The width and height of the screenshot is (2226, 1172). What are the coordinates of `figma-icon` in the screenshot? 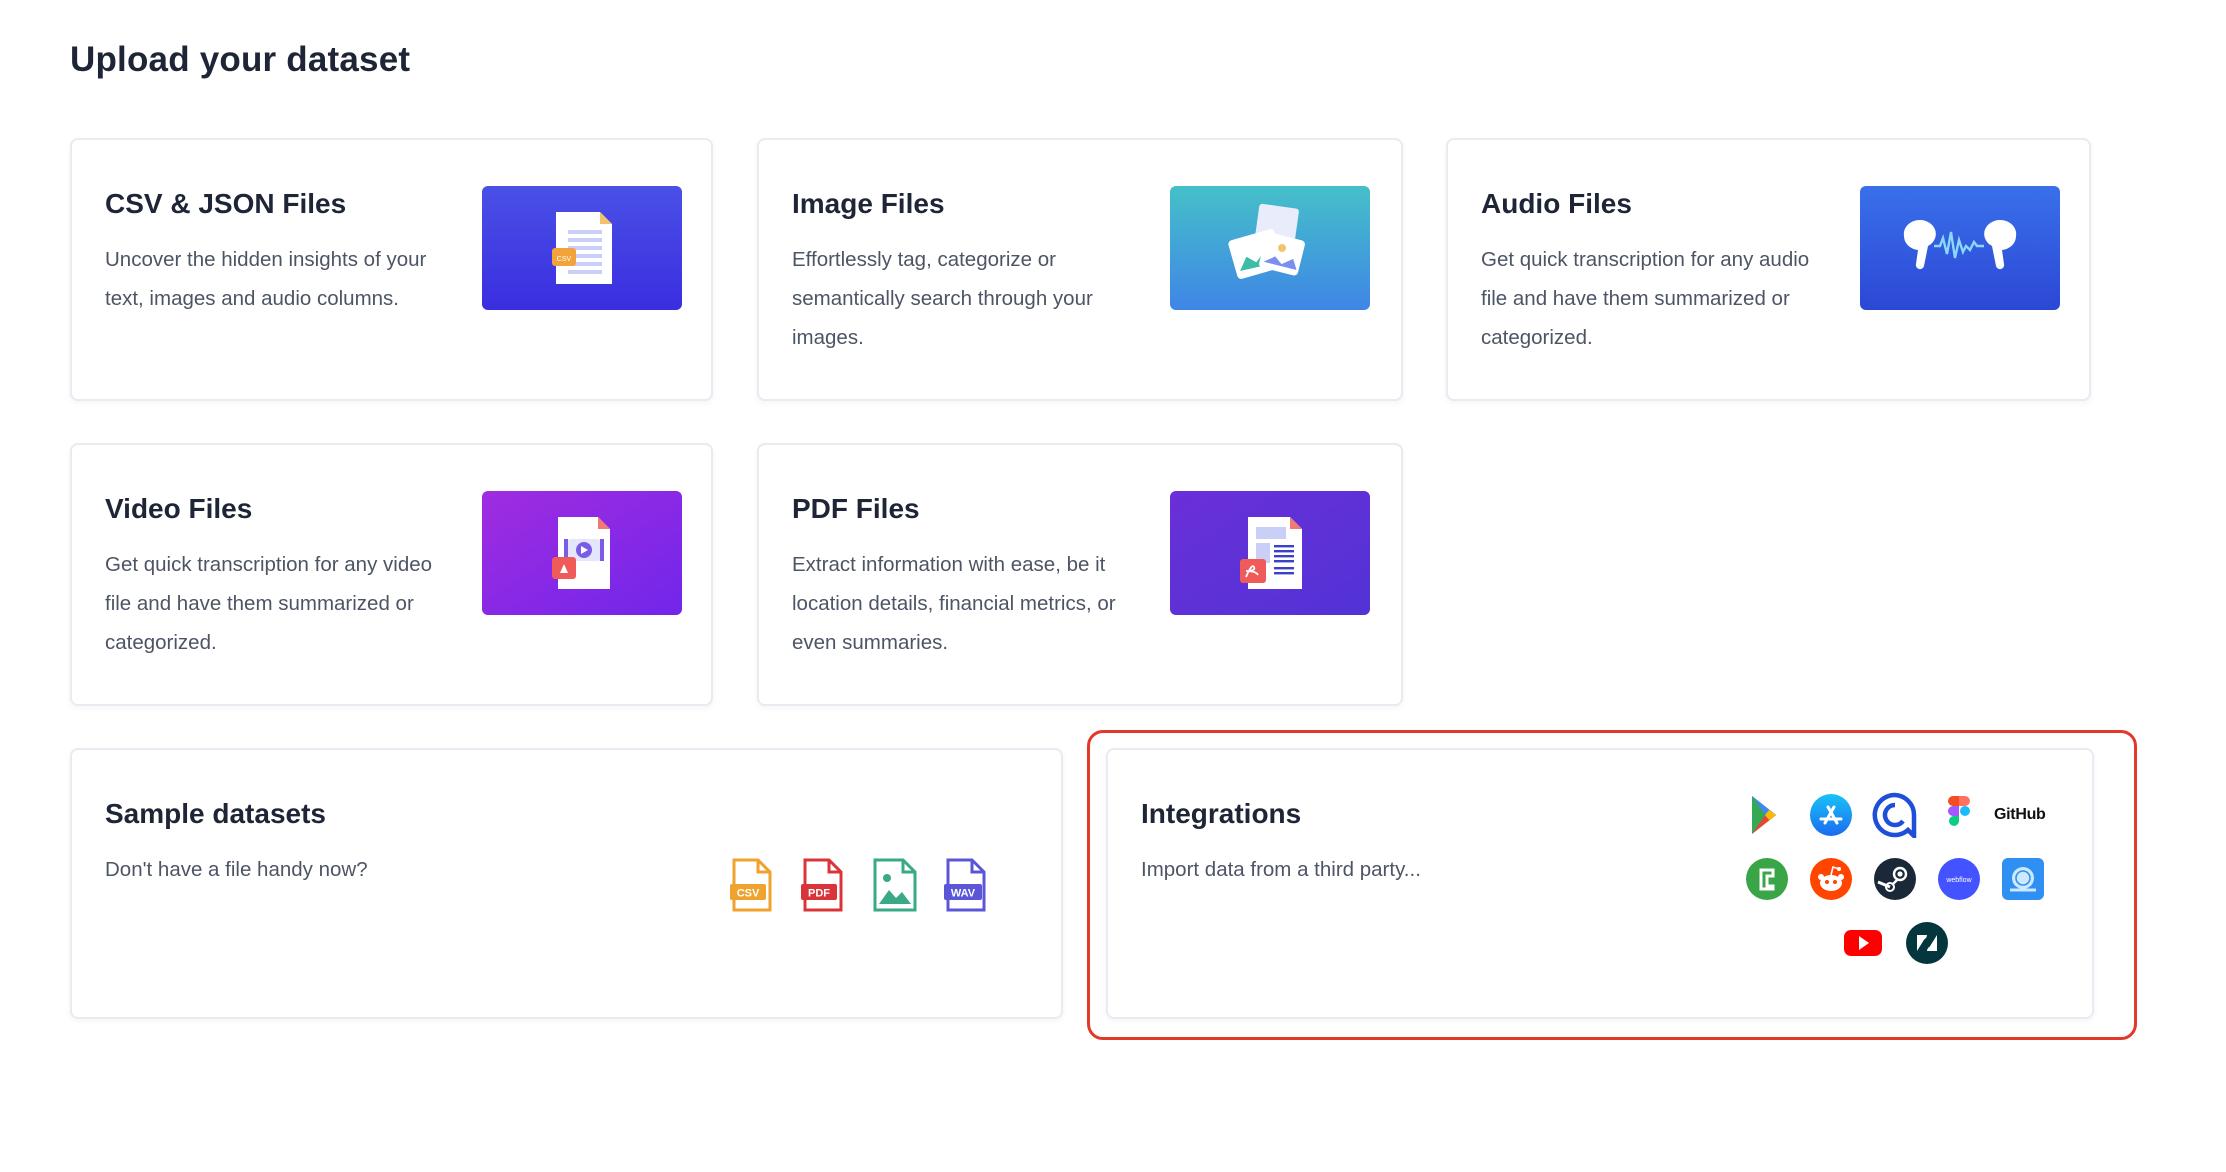 It's located at (1959, 815).